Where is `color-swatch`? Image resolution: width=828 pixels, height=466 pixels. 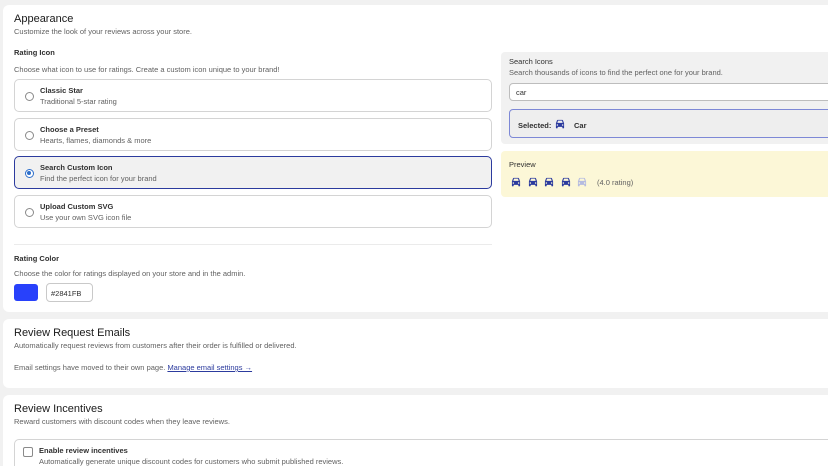
color-swatch is located at coordinates (26, 292).